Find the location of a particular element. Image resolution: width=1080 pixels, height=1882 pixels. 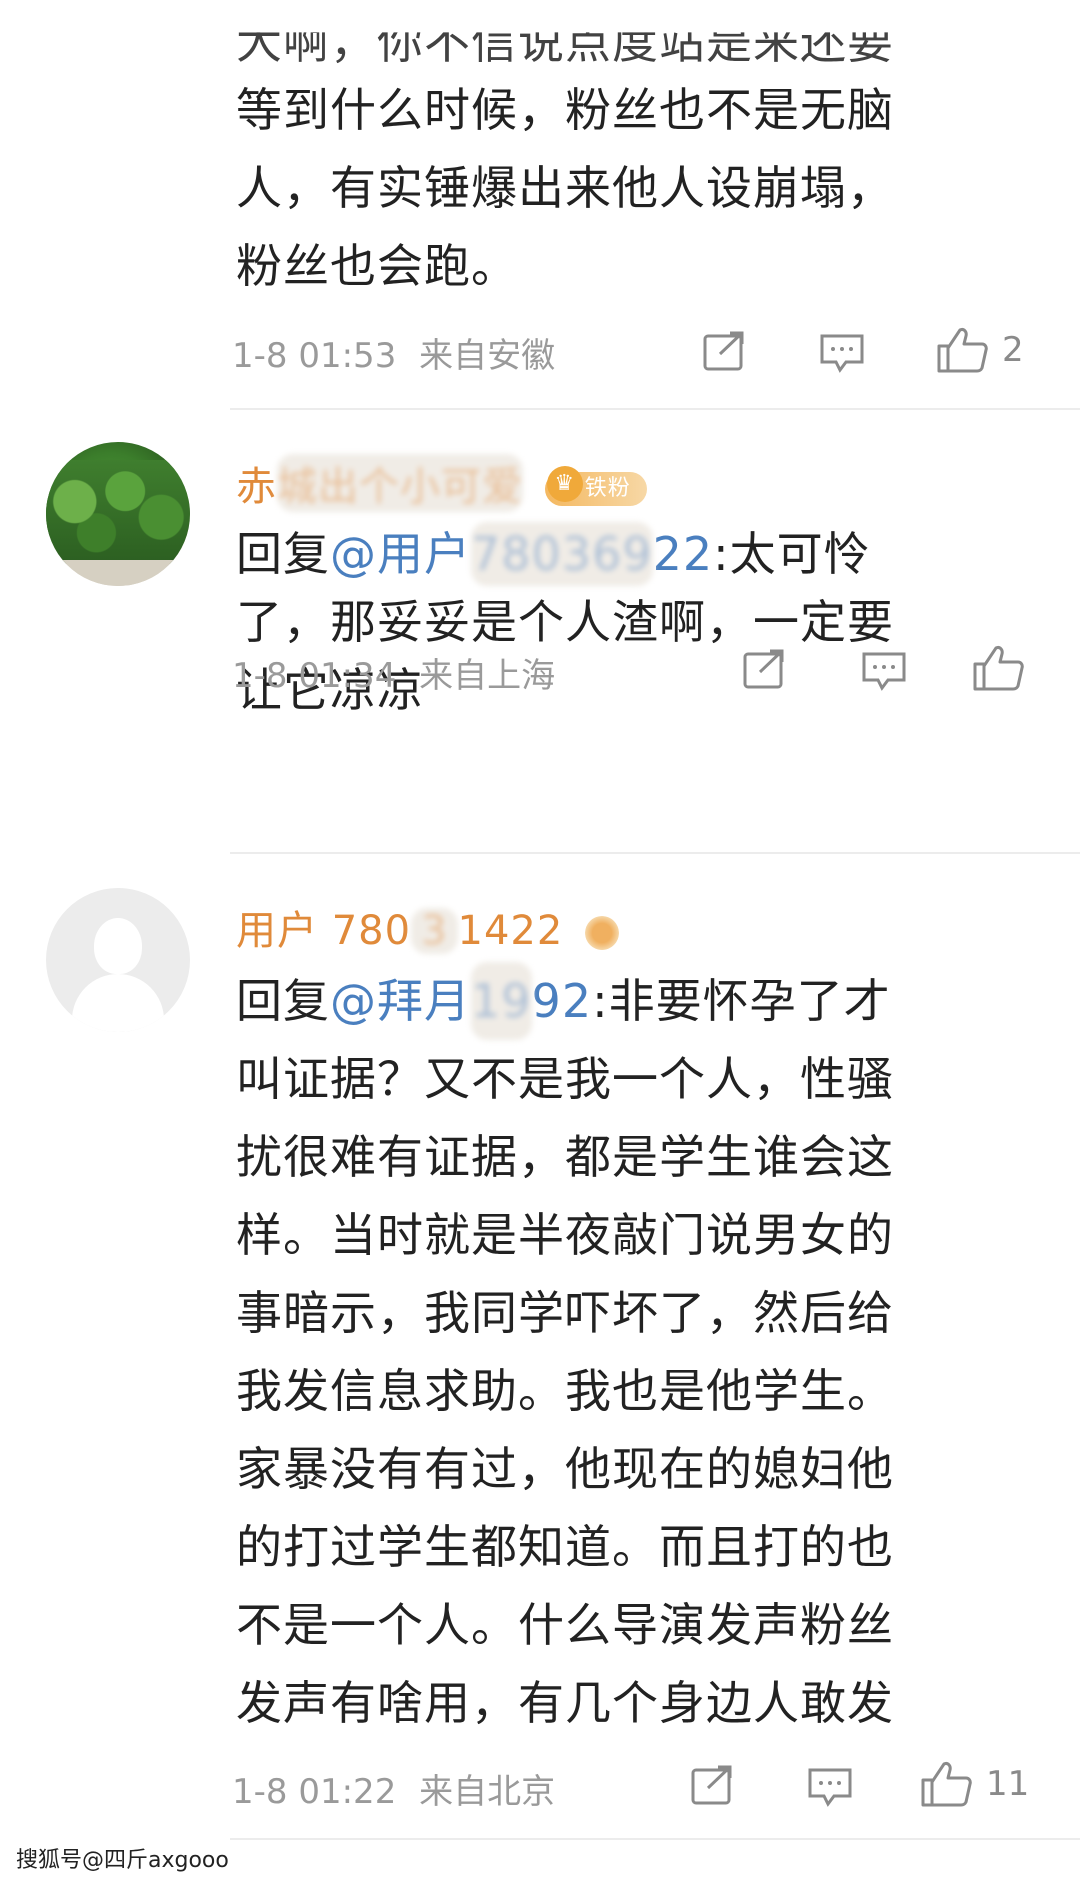

comment-1-like-count: 2 is located at coordinates (1013, 350).